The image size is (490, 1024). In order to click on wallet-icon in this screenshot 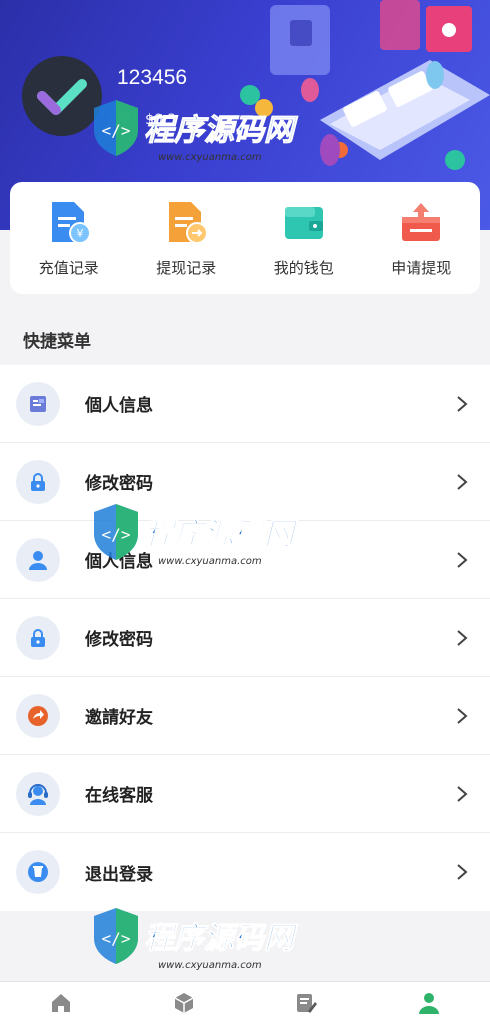, I will do `click(303, 222)`.